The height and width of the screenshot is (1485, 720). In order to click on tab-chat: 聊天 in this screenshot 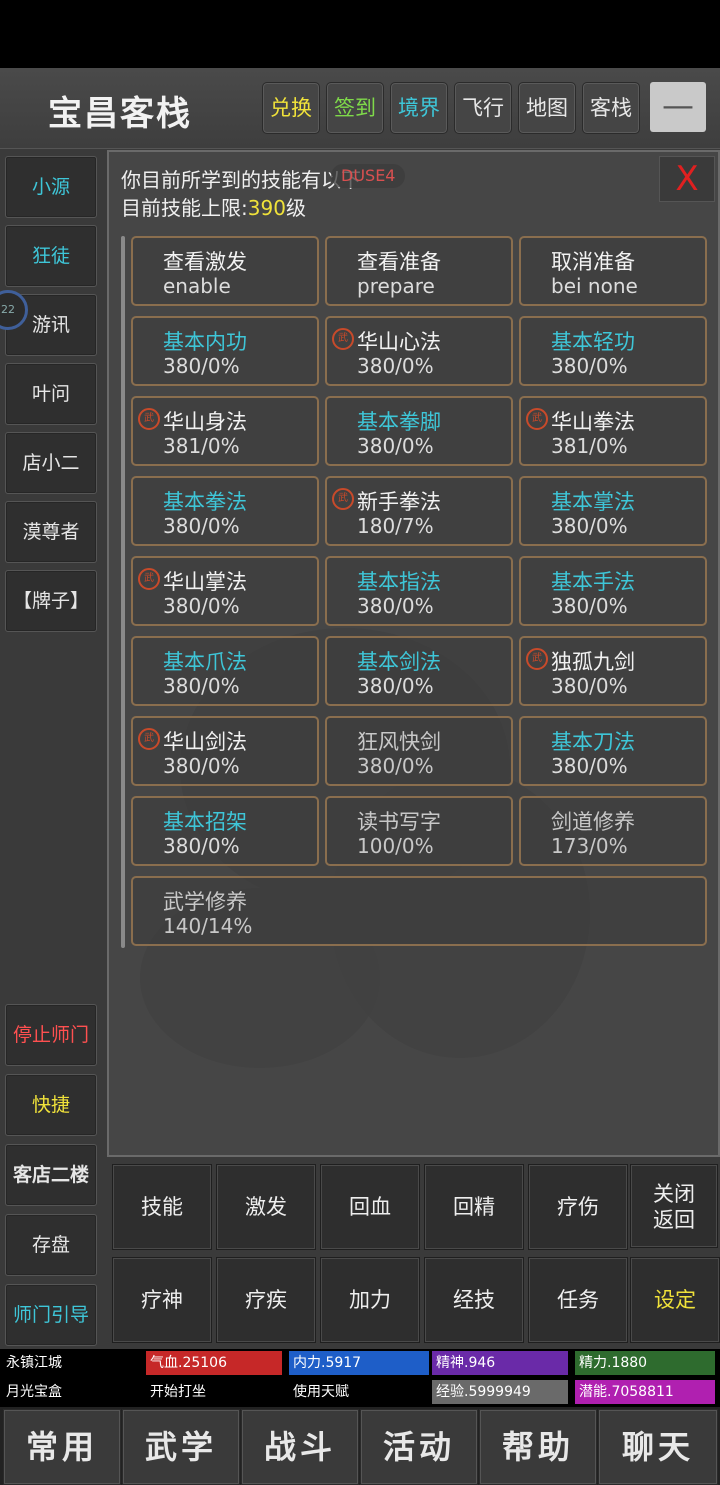, I will do `click(658, 1447)`.